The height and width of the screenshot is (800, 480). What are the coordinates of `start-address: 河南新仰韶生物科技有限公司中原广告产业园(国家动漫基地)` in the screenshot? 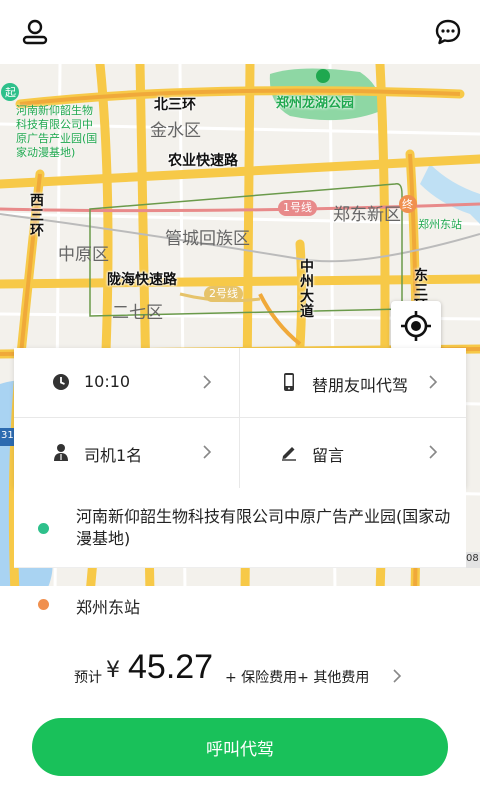 It's located at (263, 527).